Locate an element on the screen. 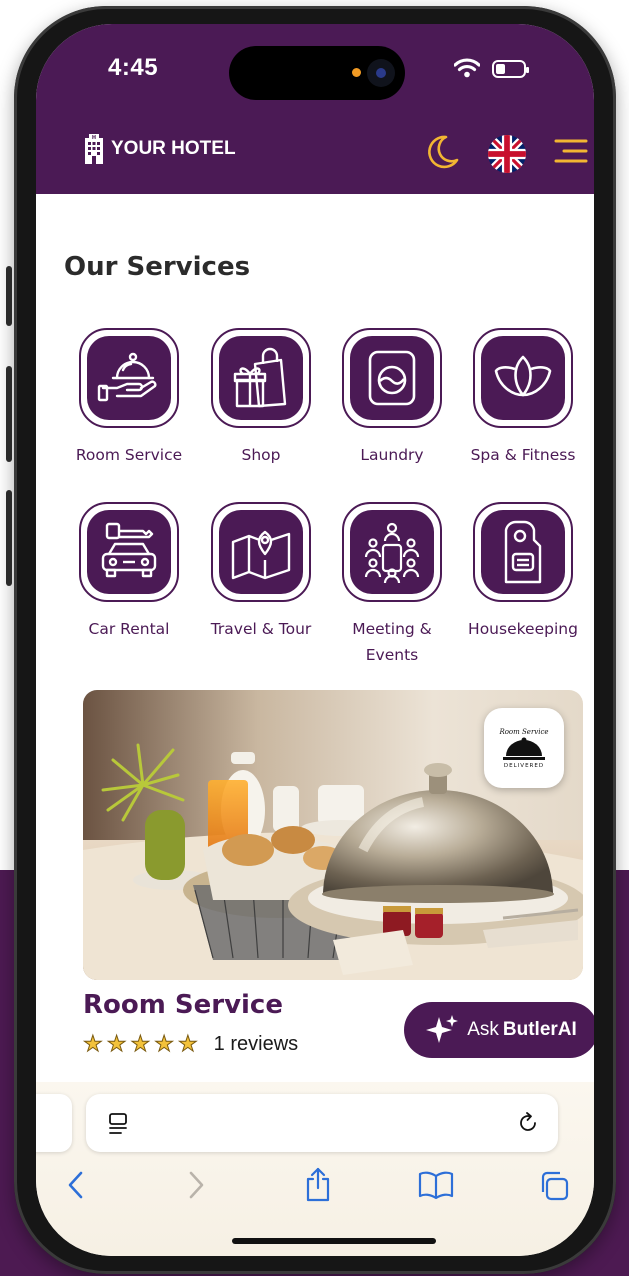 Image resolution: width=629 pixels, height=1276 pixels. service-housekeeping: Housekeeping is located at coordinates (523, 572).